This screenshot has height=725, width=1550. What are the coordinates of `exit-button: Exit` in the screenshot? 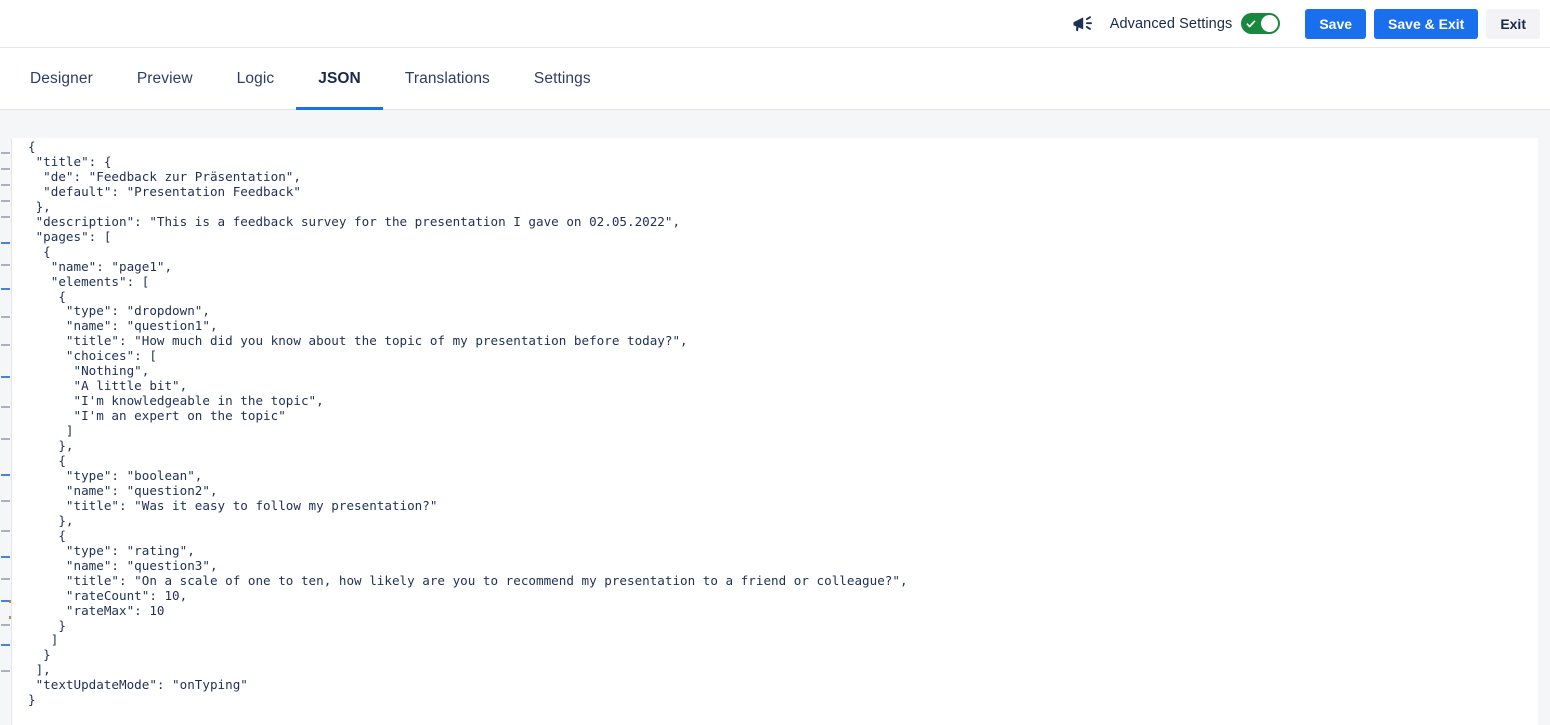 It's located at (1513, 23).